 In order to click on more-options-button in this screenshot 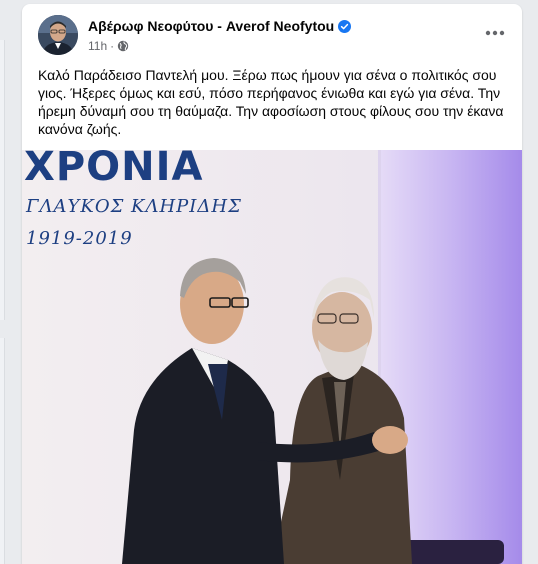, I will do `click(495, 33)`.